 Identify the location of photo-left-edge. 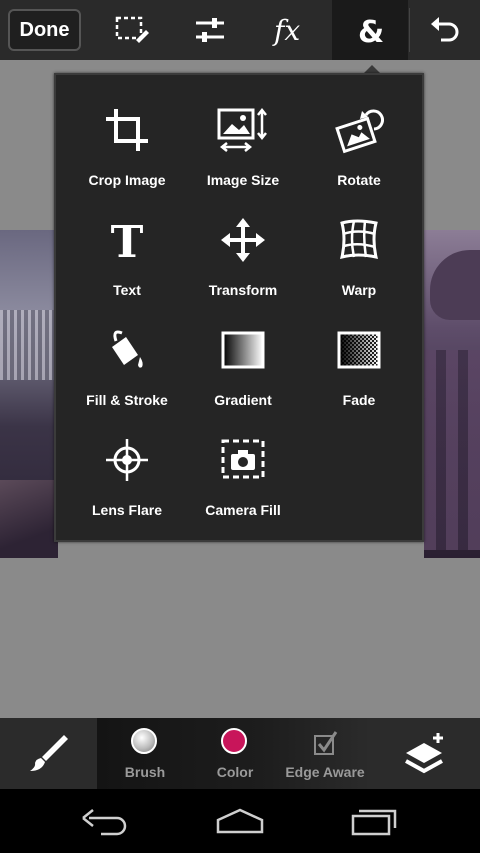
(29, 394).